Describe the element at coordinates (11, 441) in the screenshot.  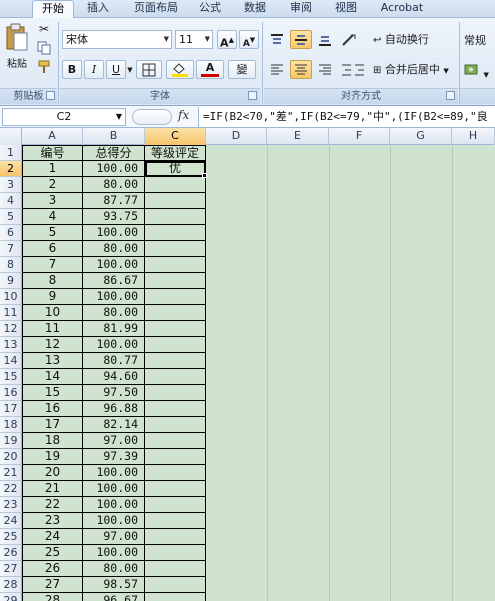
I see `row-header: 19` at that location.